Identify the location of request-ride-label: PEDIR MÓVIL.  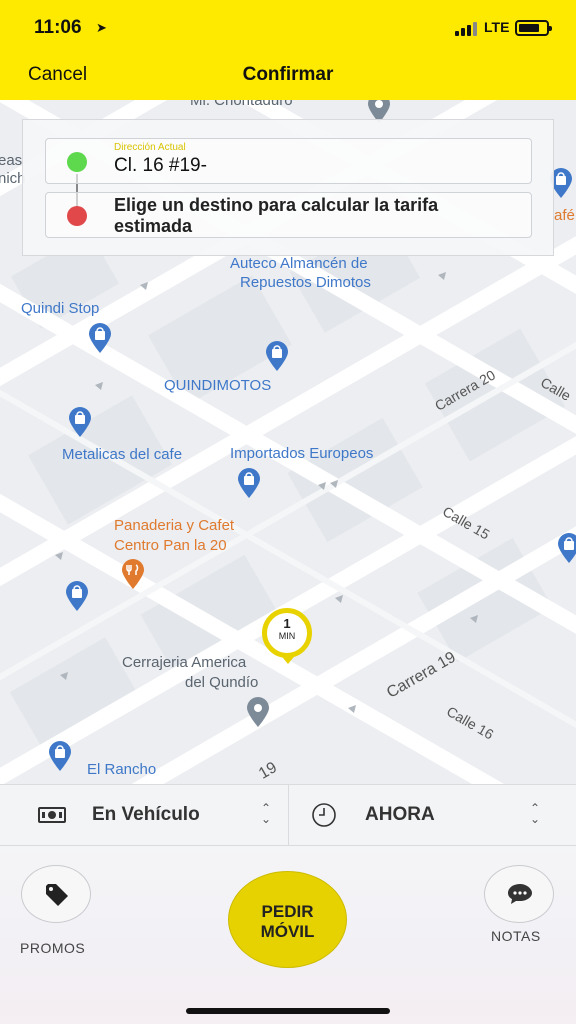
(287, 922).